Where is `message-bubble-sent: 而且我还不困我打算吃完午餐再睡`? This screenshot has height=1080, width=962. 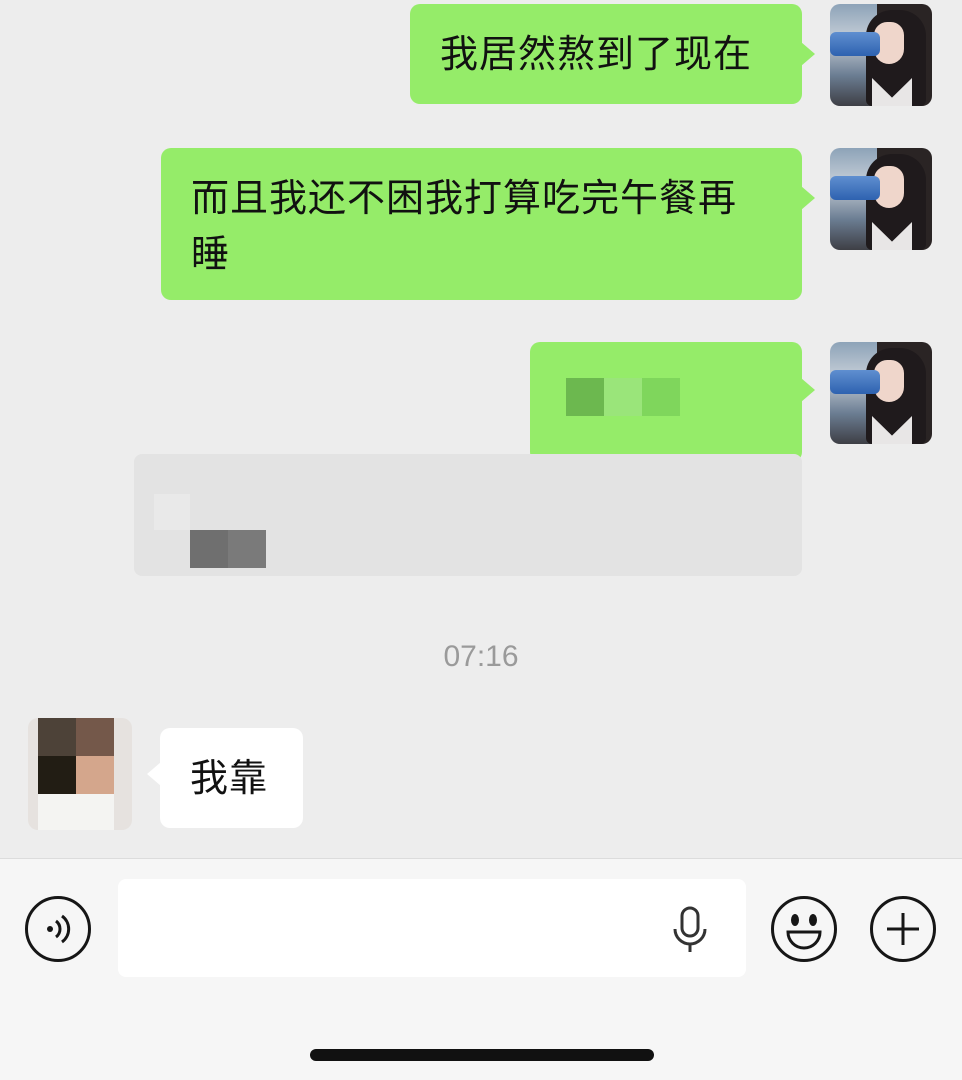
message-bubble-sent: 而且我还不困我打算吃完午餐再睡 is located at coordinates (481, 224).